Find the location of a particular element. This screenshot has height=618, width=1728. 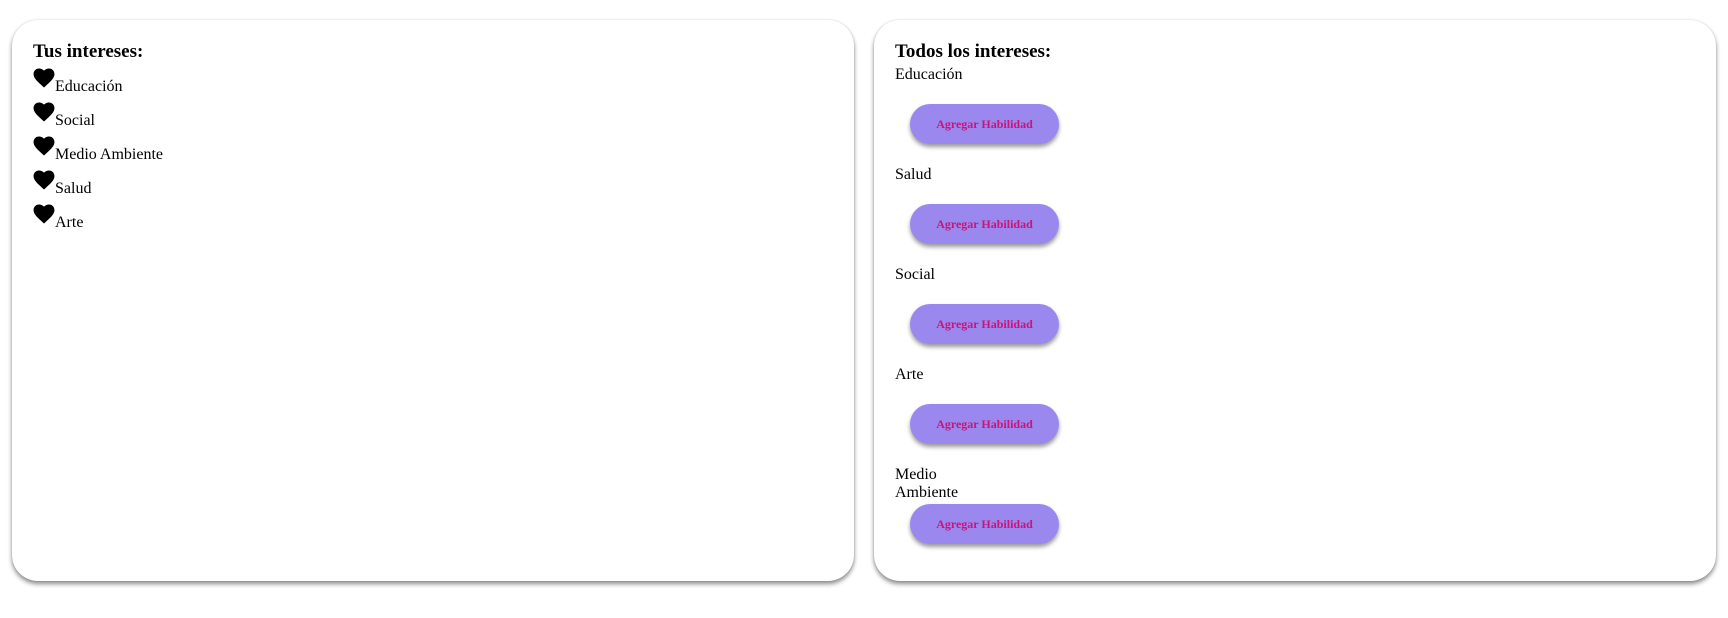

my-interest-item: Educación is located at coordinates (98, 80).